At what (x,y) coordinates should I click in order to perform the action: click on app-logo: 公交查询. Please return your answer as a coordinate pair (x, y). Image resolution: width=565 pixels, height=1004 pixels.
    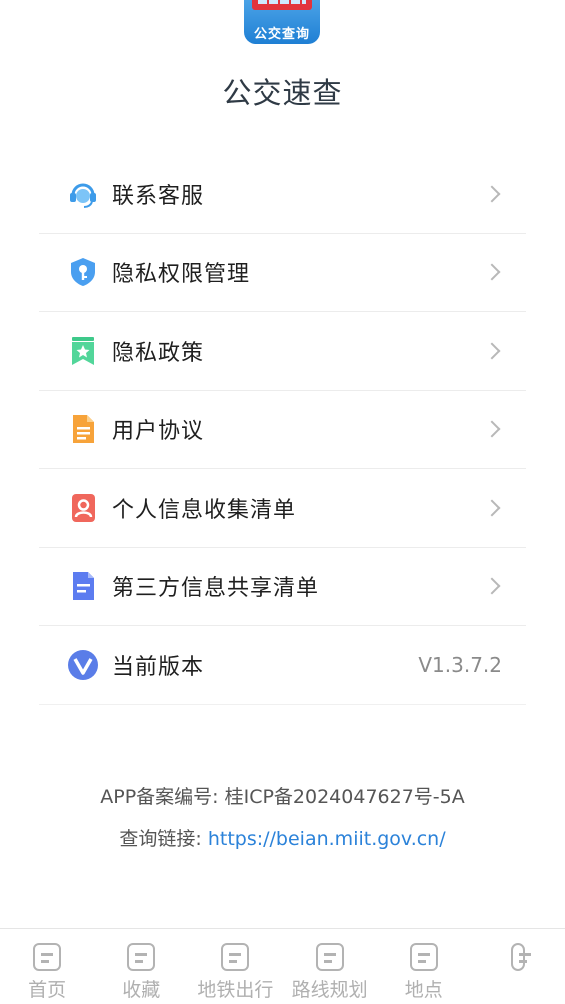
    Looking at the image, I should click on (282, 22).